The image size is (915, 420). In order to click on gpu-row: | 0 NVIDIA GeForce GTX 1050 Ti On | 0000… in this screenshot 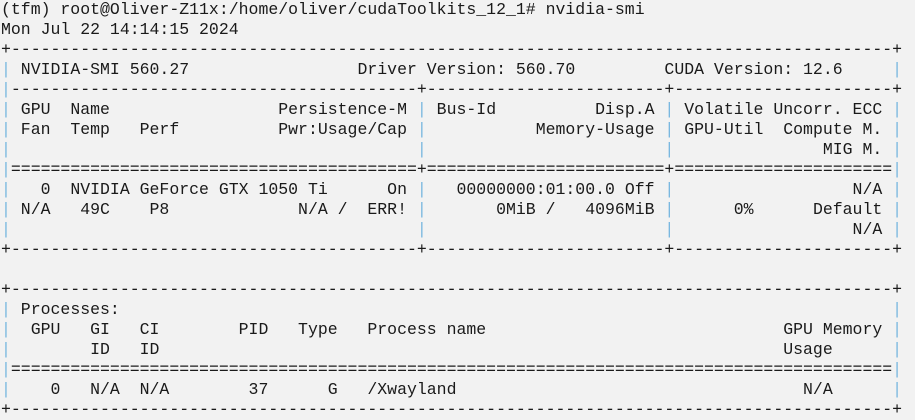, I will do `click(452, 189)`.